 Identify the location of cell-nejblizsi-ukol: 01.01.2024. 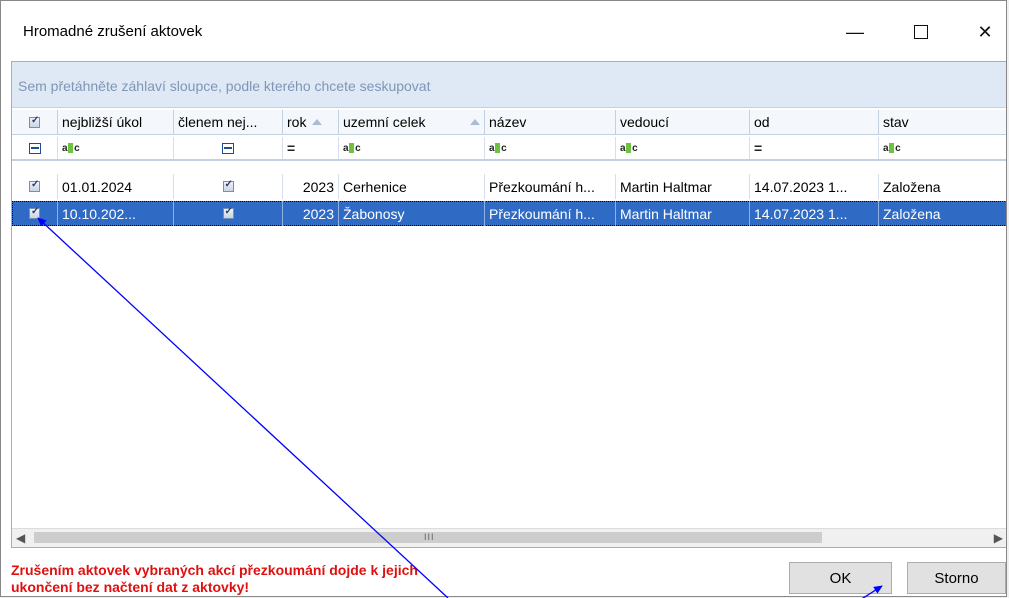
(116, 186).